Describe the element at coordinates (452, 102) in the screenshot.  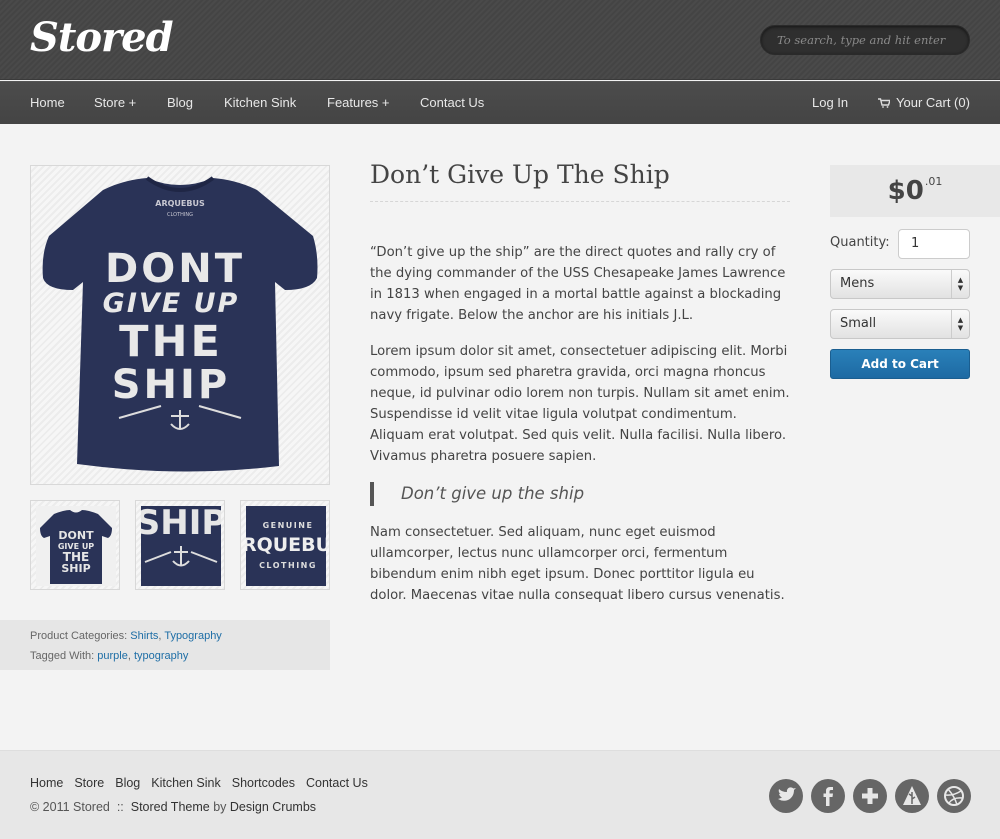
I see `nav-contact: Contact Us` at that location.